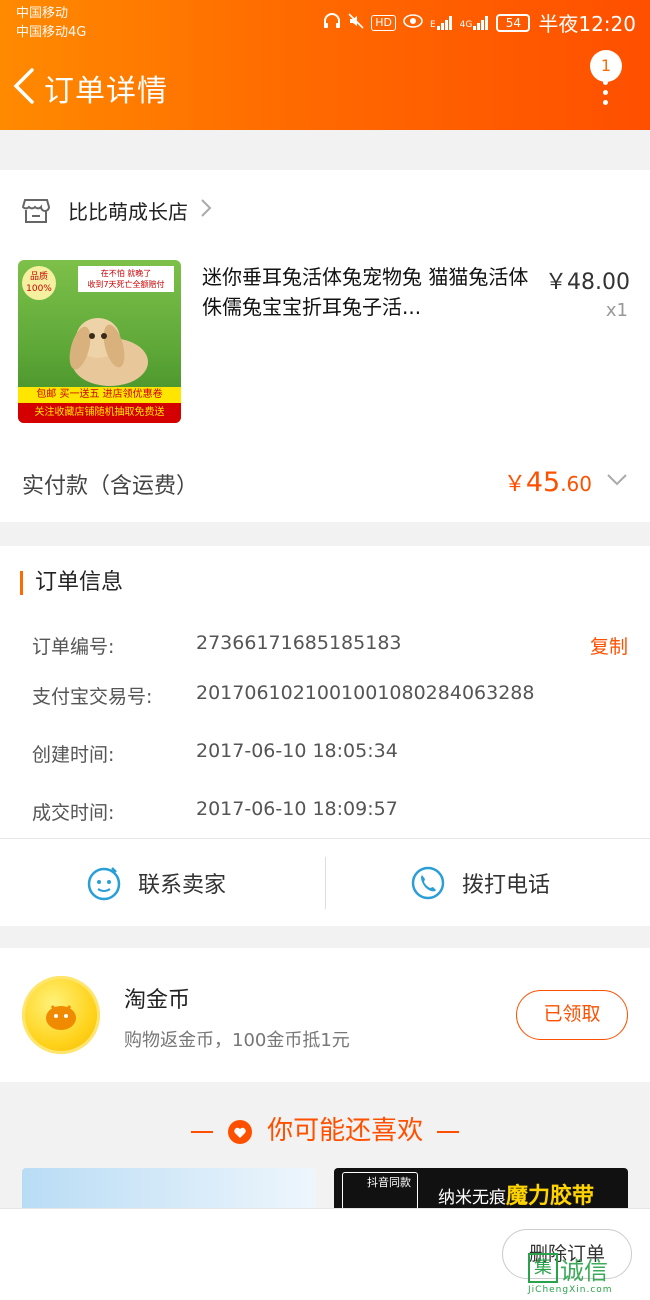 This screenshot has height=1300, width=650. Describe the element at coordinates (42, 13) in the screenshot. I see `carrier-1: 中国移动` at that location.